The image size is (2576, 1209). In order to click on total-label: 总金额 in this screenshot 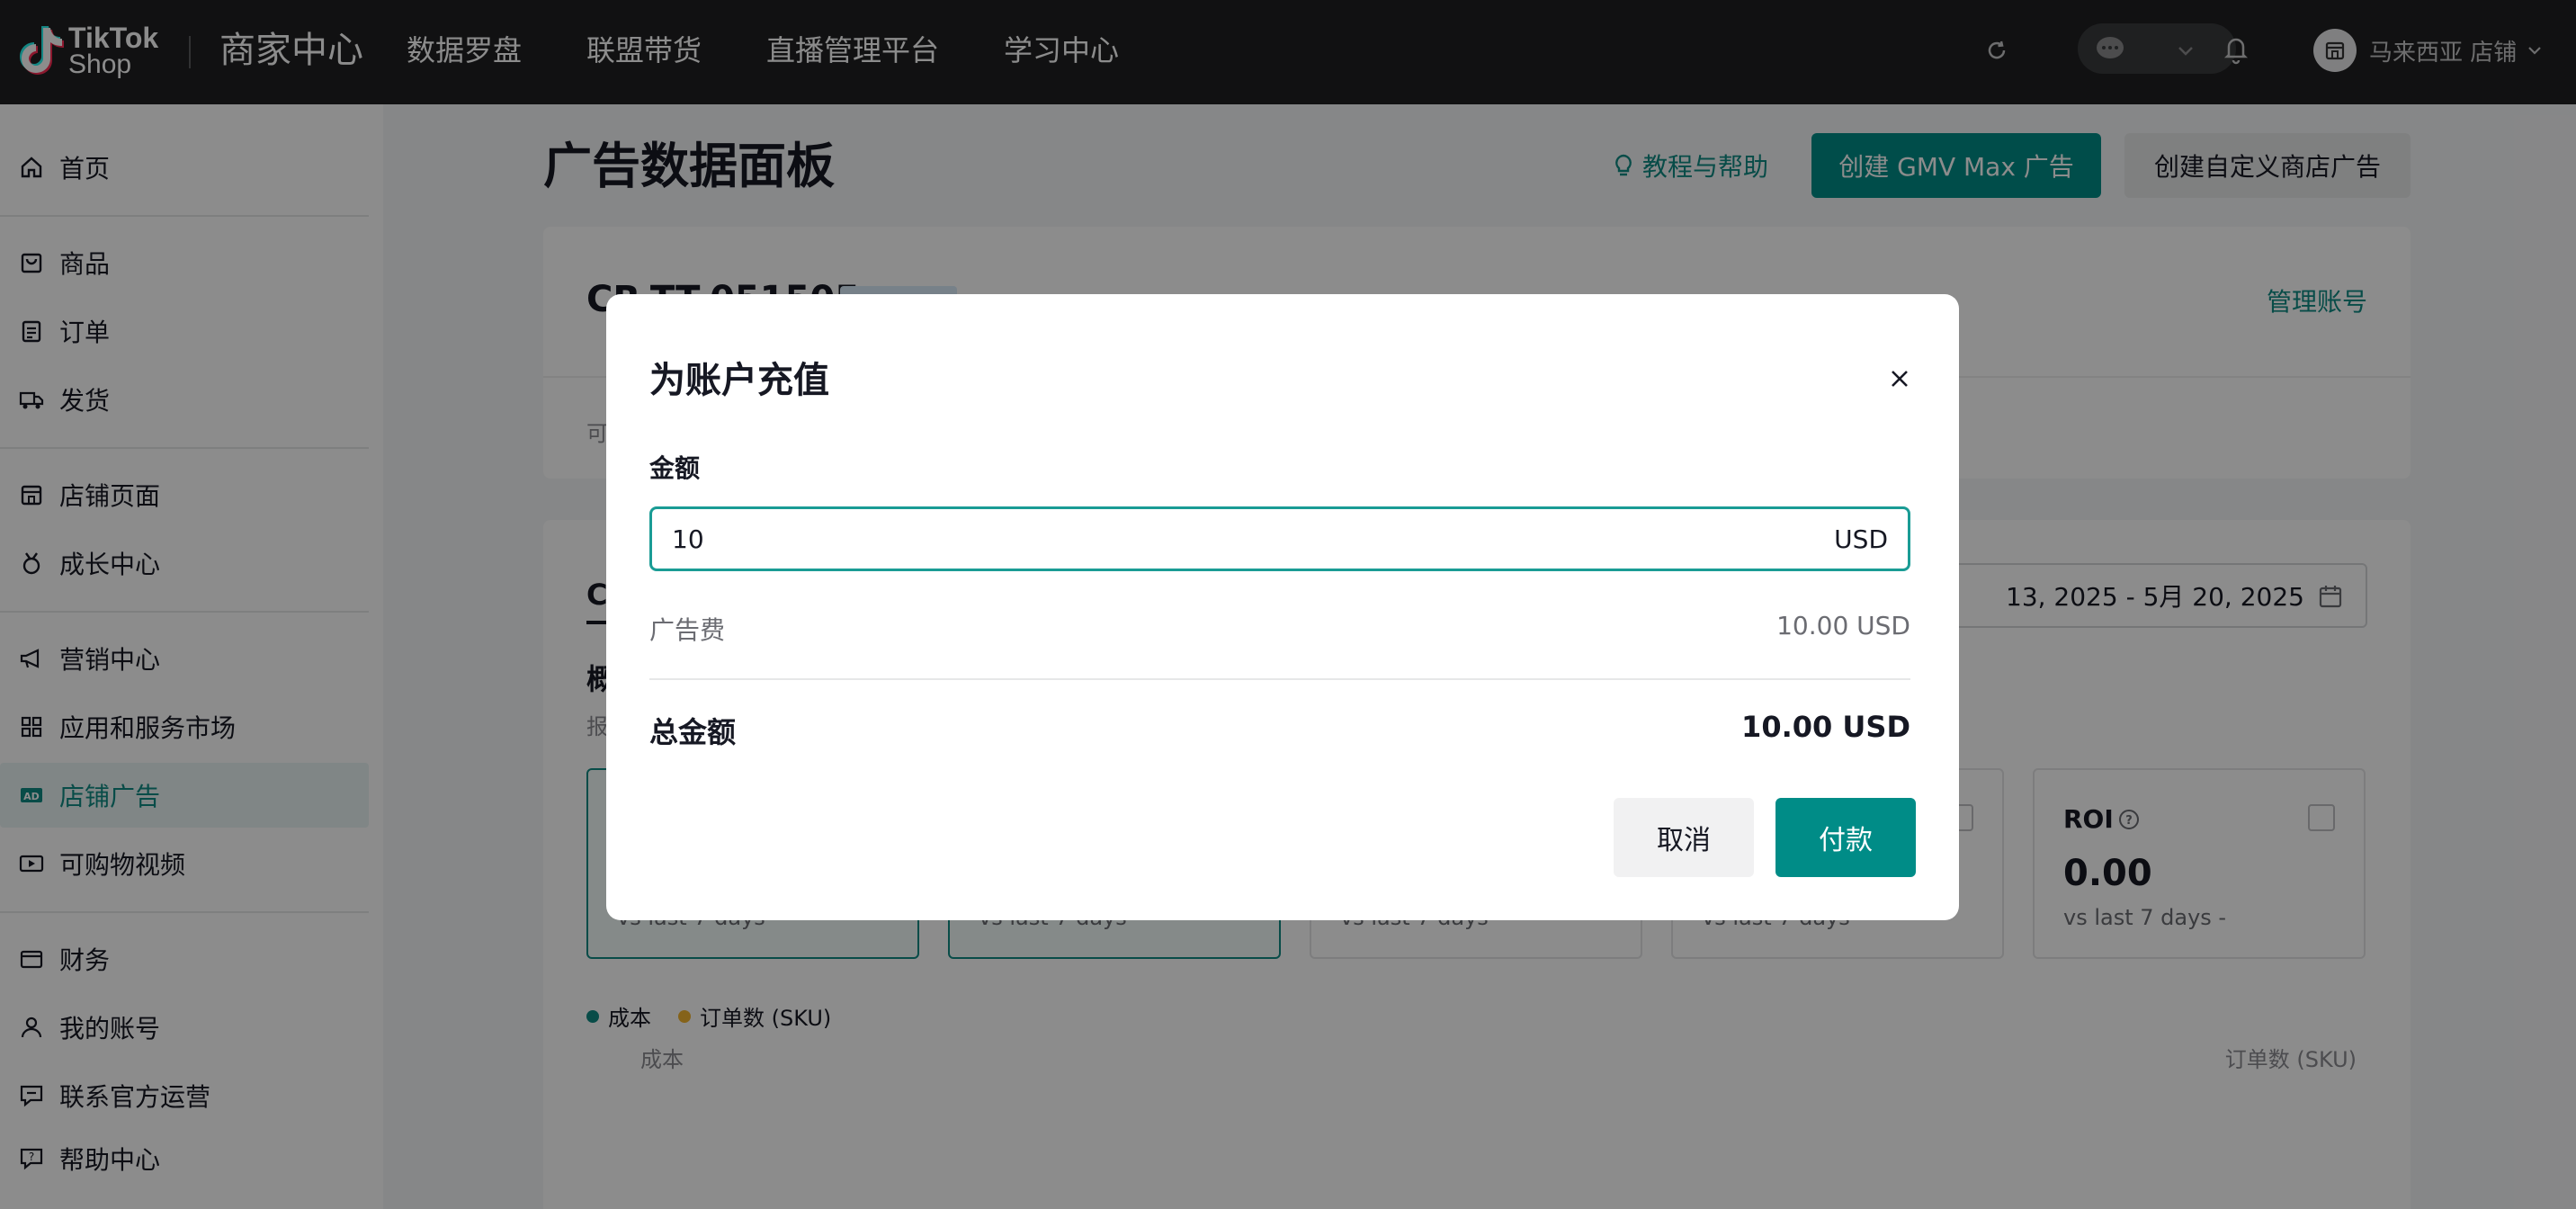, I will do `click(693, 732)`.